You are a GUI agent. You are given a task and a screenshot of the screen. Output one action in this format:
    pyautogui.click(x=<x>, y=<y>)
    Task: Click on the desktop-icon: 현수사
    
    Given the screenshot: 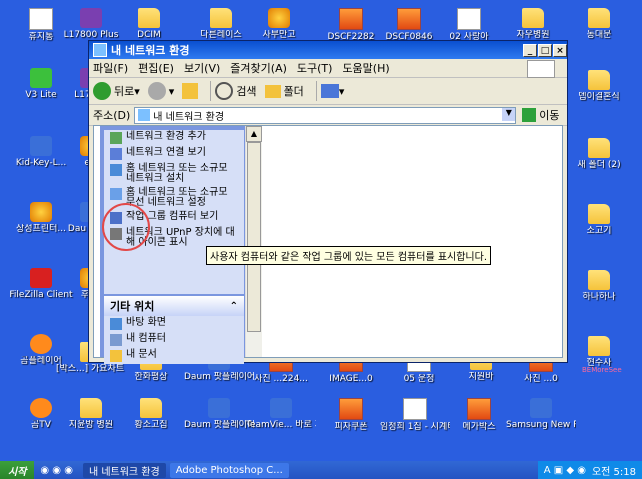 What is the action you would take?
    pyautogui.click(x=599, y=352)
    